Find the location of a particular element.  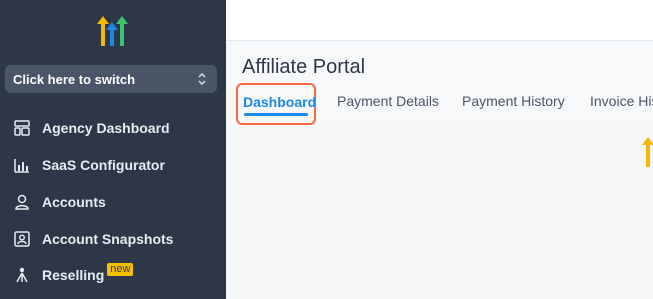

sidebar-item-reselling: Reselling new is located at coordinates (114, 275).